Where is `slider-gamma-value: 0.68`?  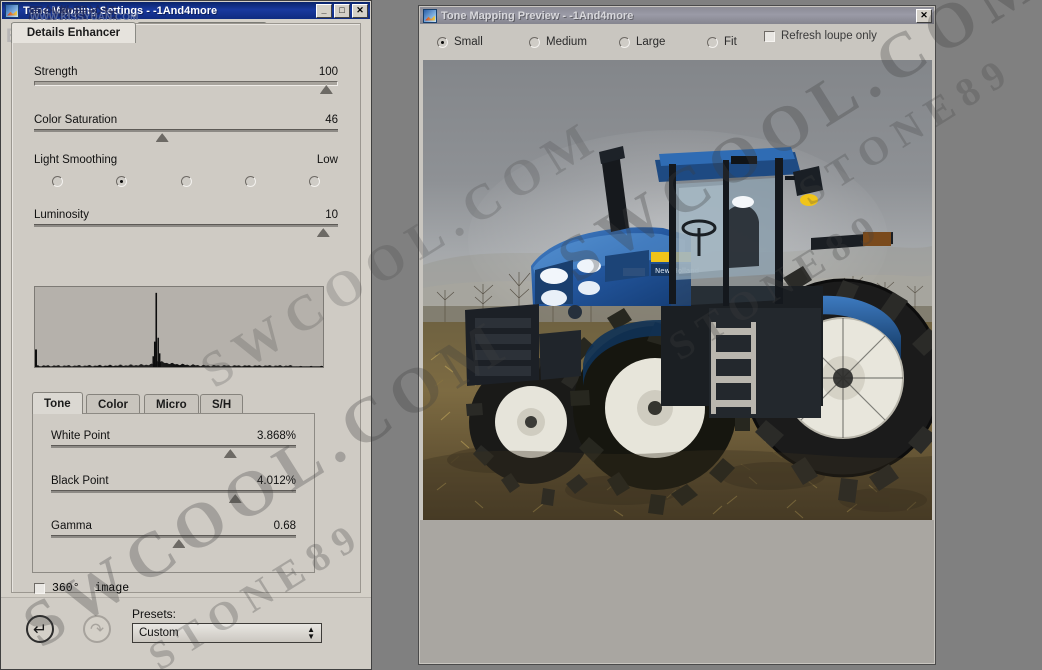
slider-gamma-value: 0.68 is located at coordinates (284, 526).